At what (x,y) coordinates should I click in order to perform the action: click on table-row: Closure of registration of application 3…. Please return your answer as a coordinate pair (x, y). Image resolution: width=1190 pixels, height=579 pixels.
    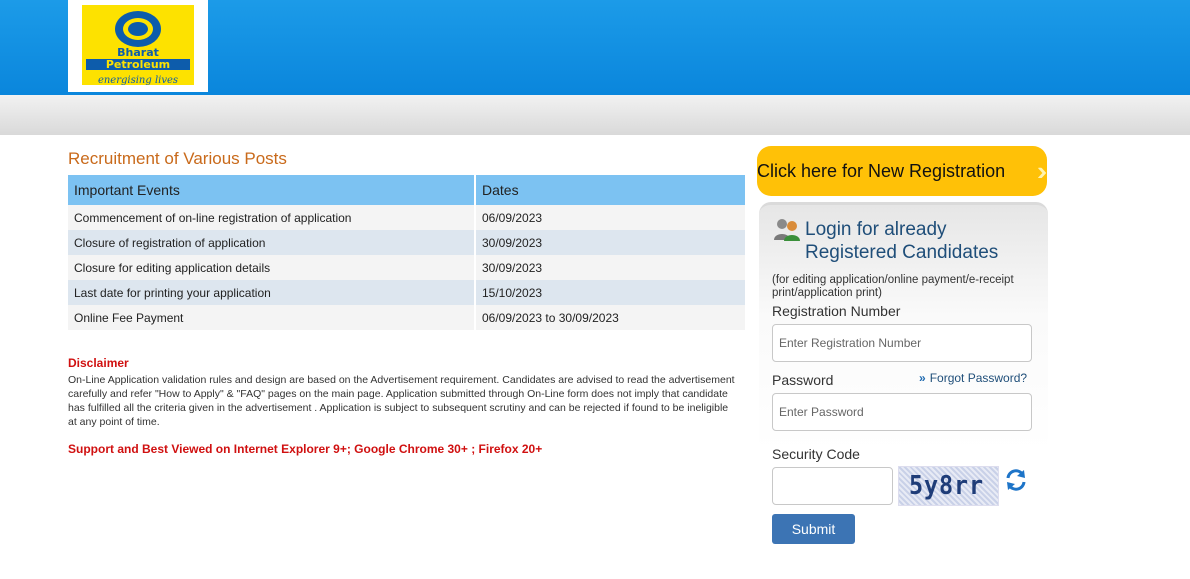
    Looking at the image, I should click on (407, 242).